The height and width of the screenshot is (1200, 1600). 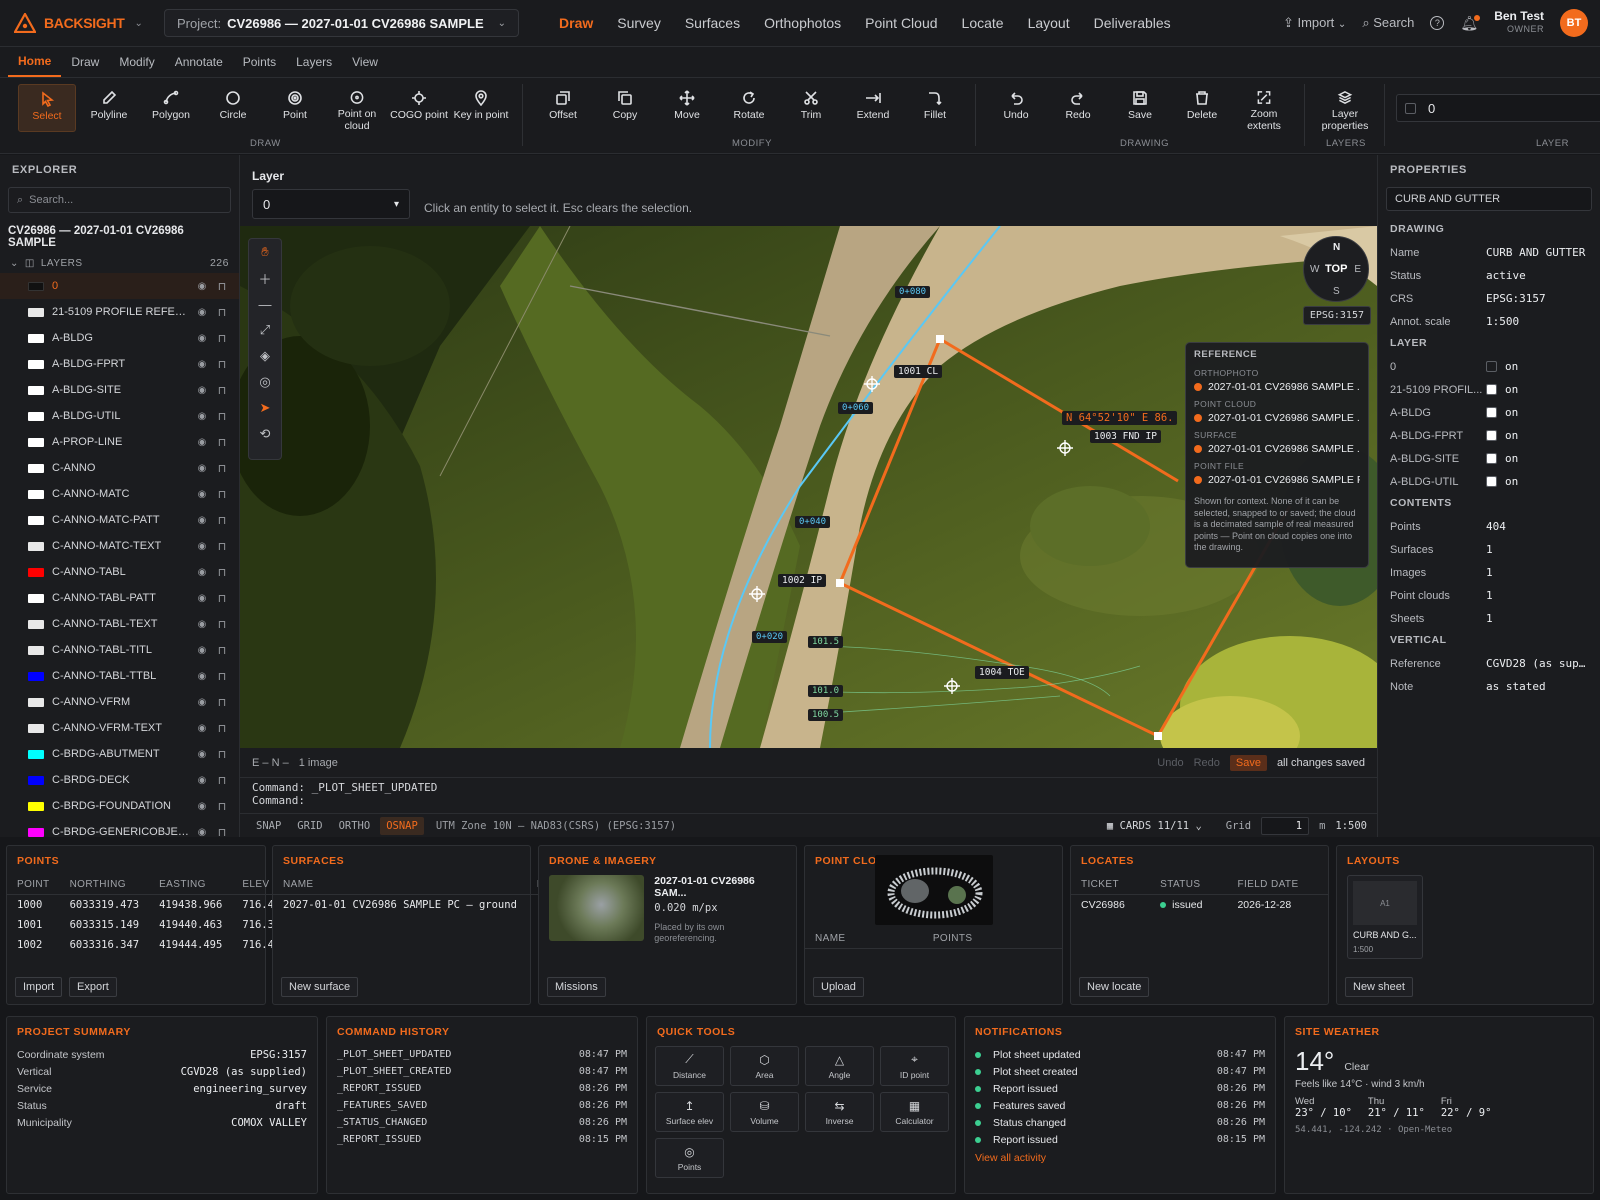 I want to click on history-row: _PLOT_SHEET_CREATED 08:47 PM, so click(x=482, y=1071).